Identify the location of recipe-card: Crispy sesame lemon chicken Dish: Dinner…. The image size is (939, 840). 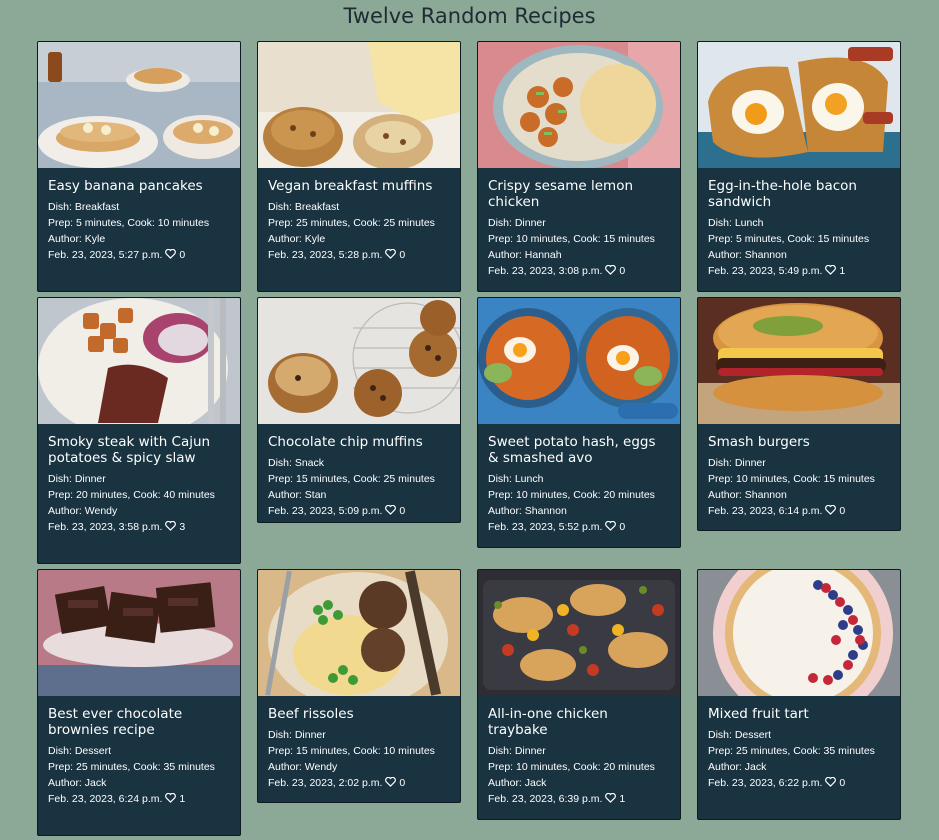
(579, 166).